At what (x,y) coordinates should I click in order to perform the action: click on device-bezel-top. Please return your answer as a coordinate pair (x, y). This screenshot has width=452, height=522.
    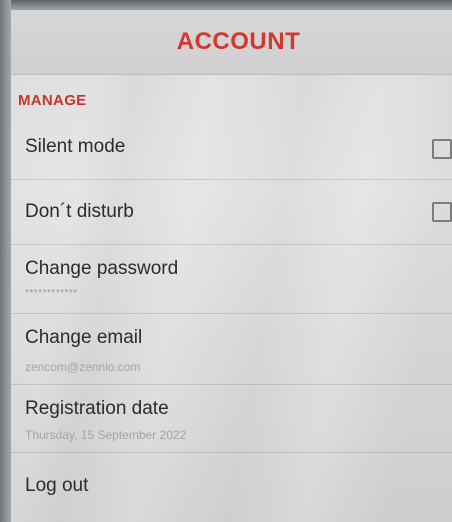
    Looking at the image, I should click on (226, 5).